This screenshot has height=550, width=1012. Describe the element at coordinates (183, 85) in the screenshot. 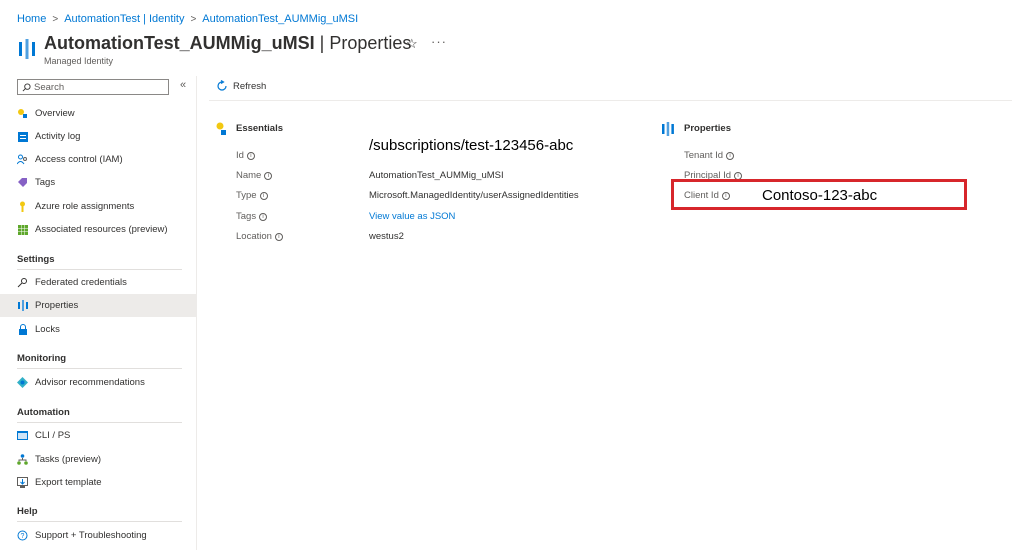

I see `collapse-sidebar-icon: «` at that location.